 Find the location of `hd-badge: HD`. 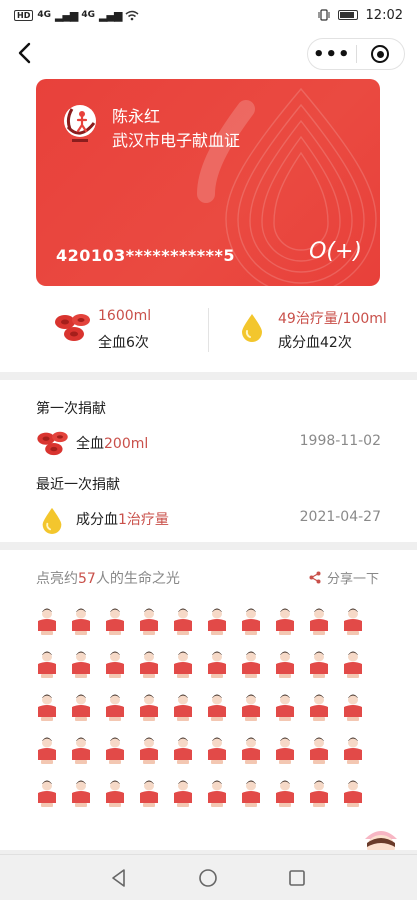

hd-badge: HD is located at coordinates (24, 15).